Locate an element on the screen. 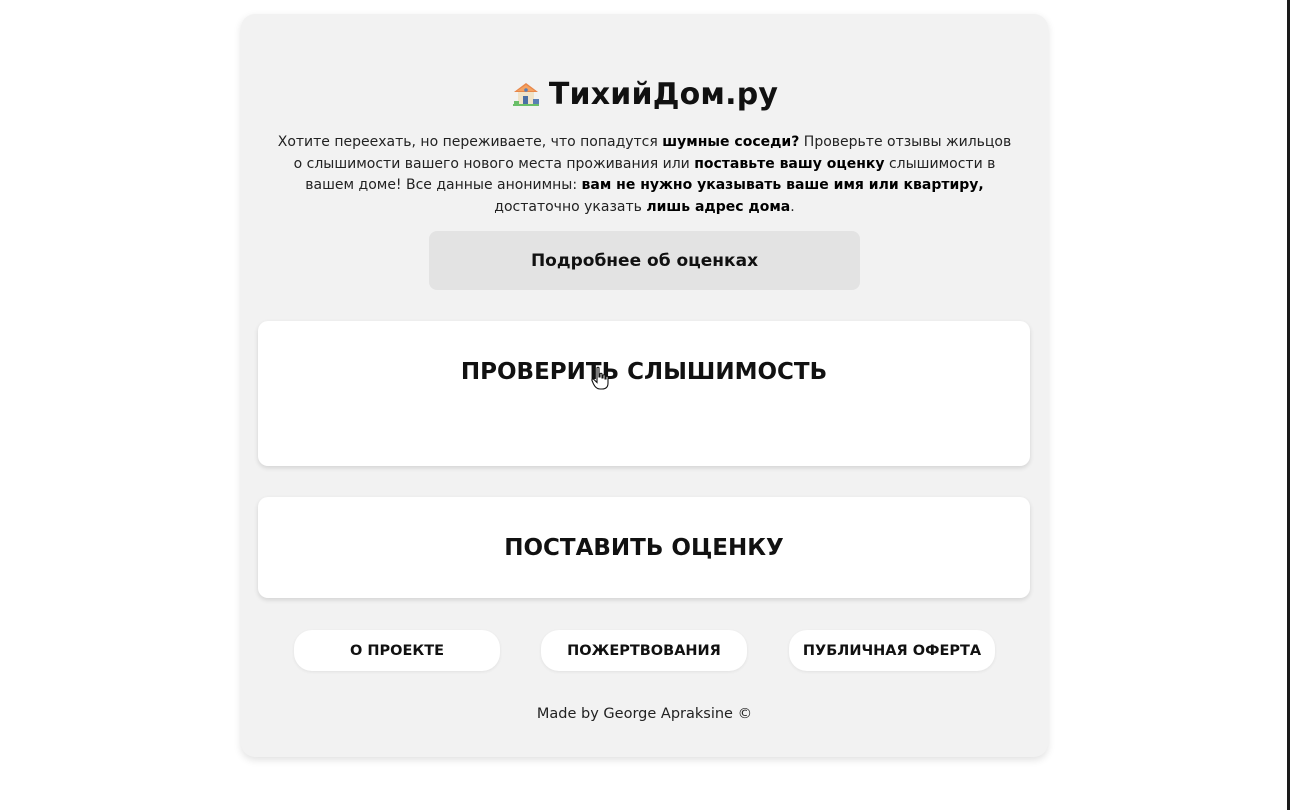 This screenshot has height=810, width=1290. submit-rating-button: ПОСТАВИТЬ ОЦЕНКУ is located at coordinates (644, 547).